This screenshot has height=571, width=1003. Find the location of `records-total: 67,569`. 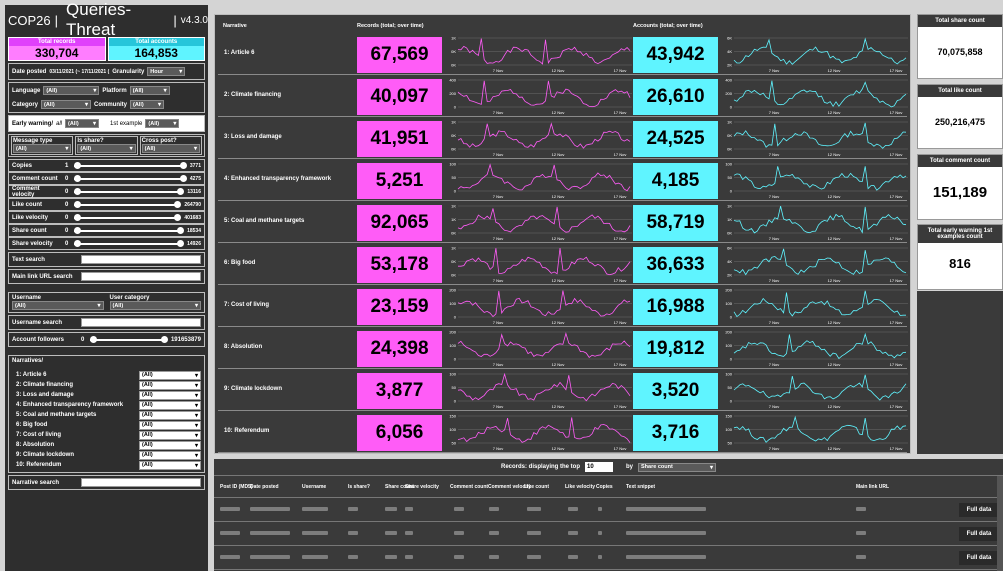

records-total: 67,569 is located at coordinates (399, 55).